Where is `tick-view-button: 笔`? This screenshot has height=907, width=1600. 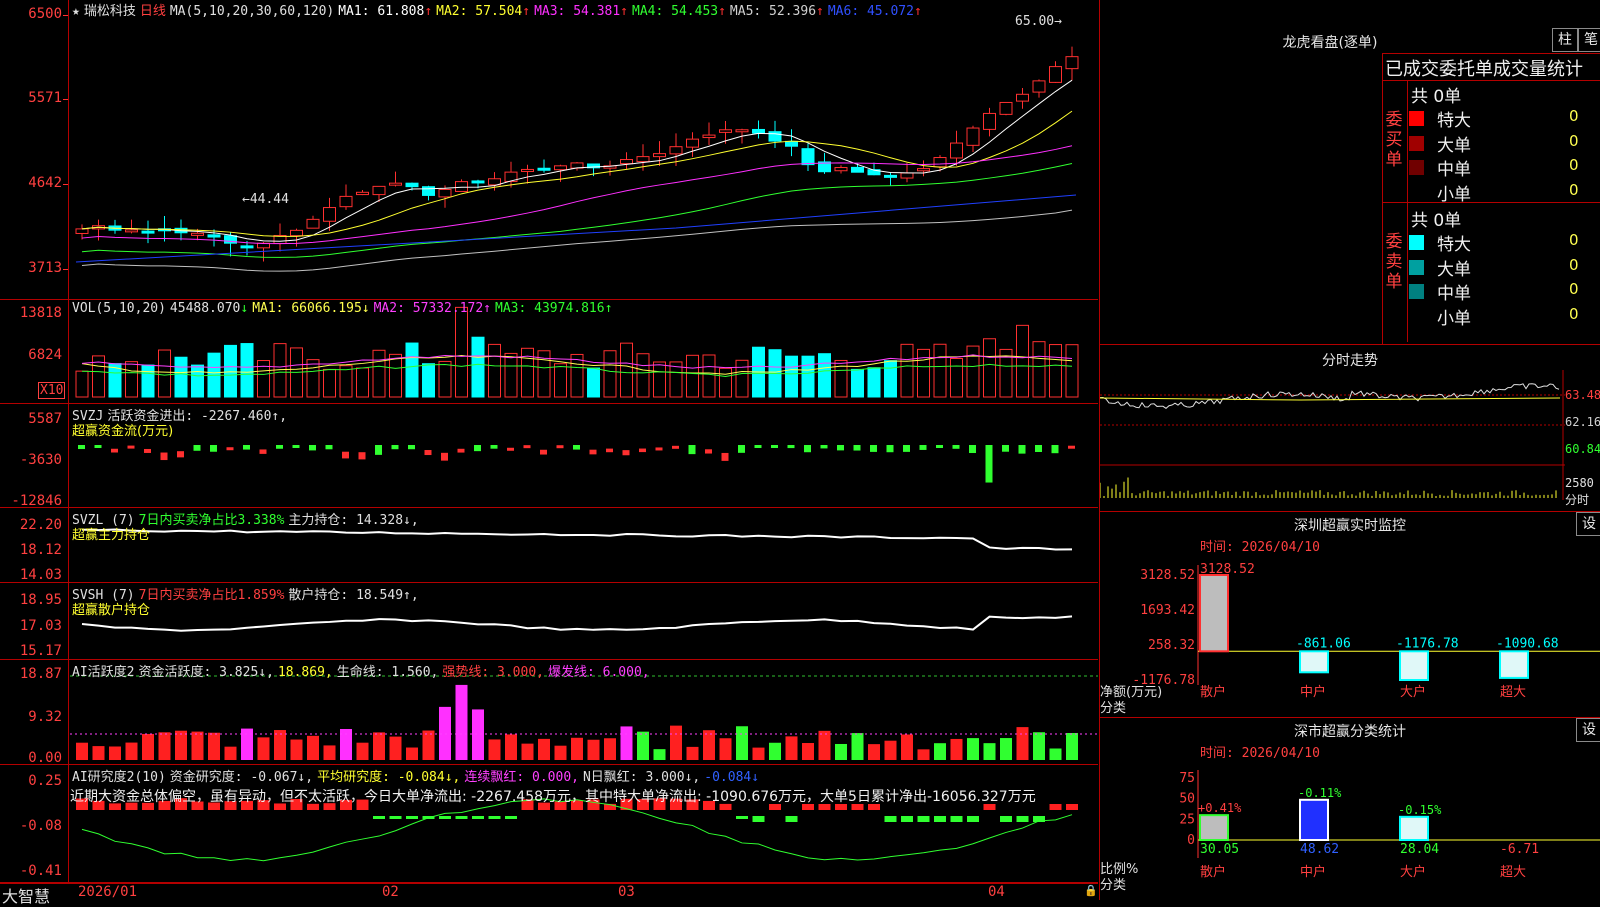 tick-view-button: 笔 is located at coordinates (1589, 40).